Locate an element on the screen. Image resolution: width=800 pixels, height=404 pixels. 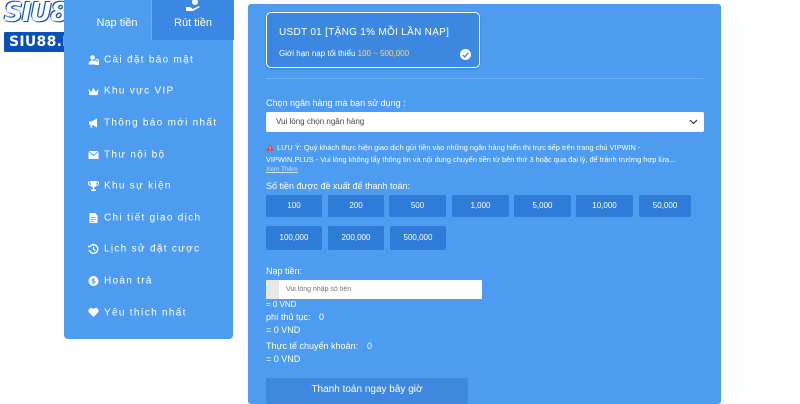
bank-select: Vui lòng chọn ngân hàng is located at coordinates (485, 122).